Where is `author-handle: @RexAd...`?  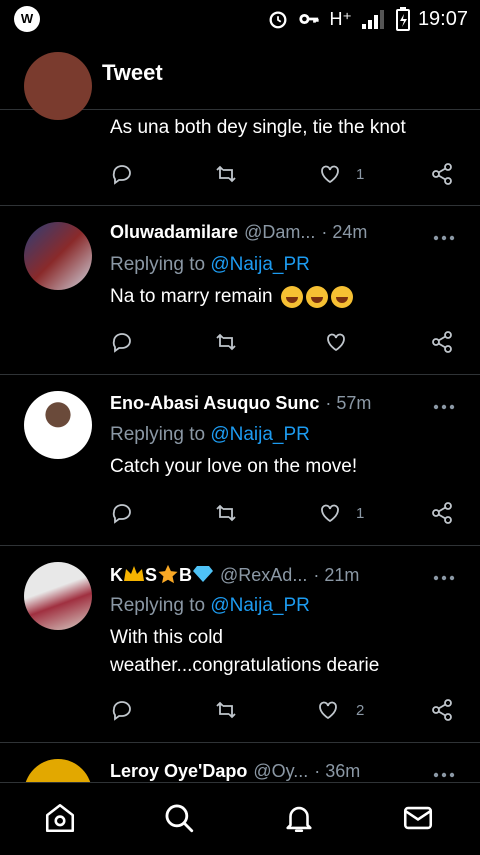 author-handle: @RexAd... is located at coordinates (263, 575).